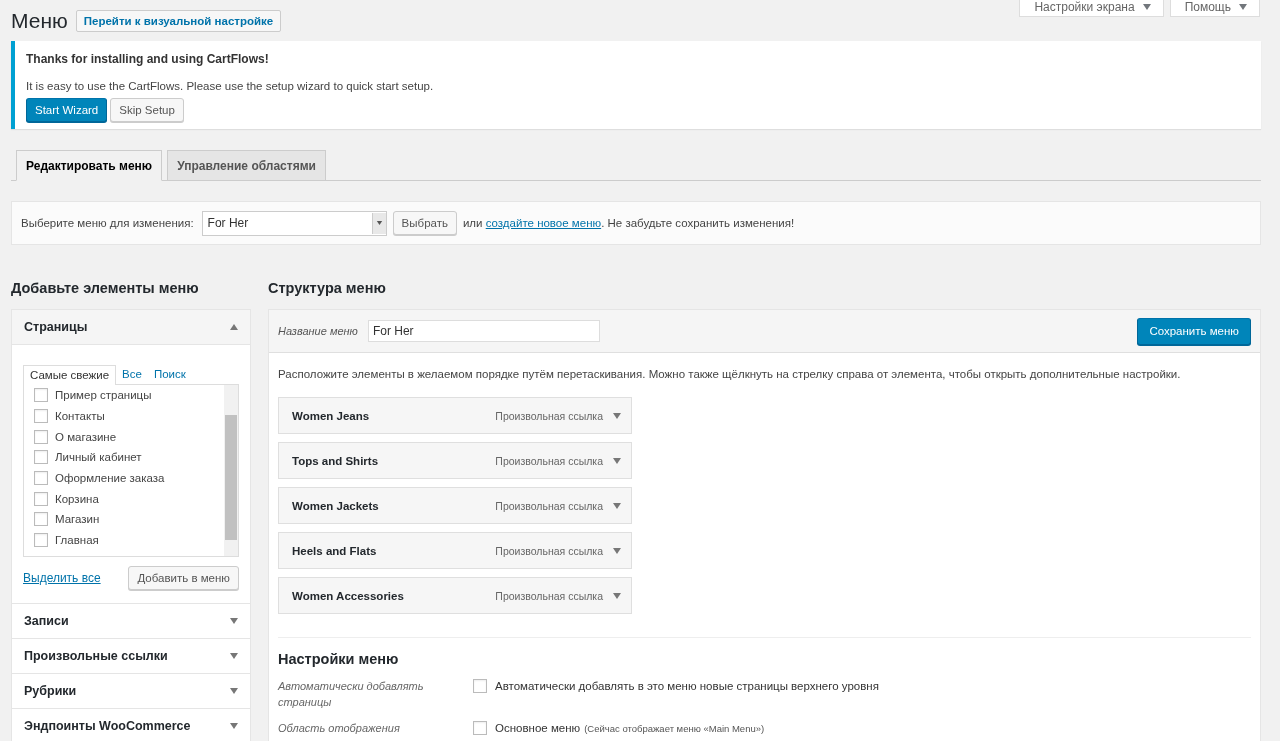 The width and height of the screenshot is (1280, 741). I want to click on tab: Самые свежие, so click(70, 375).